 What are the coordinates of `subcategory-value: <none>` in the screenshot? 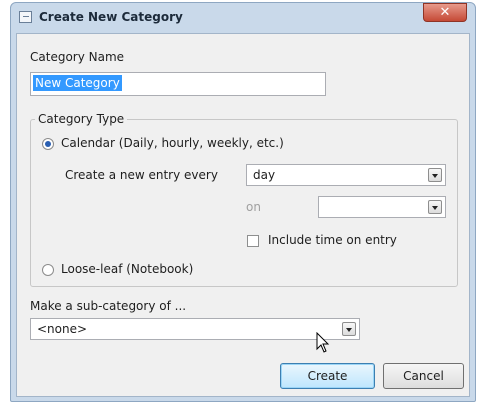 It's located at (62, 329).